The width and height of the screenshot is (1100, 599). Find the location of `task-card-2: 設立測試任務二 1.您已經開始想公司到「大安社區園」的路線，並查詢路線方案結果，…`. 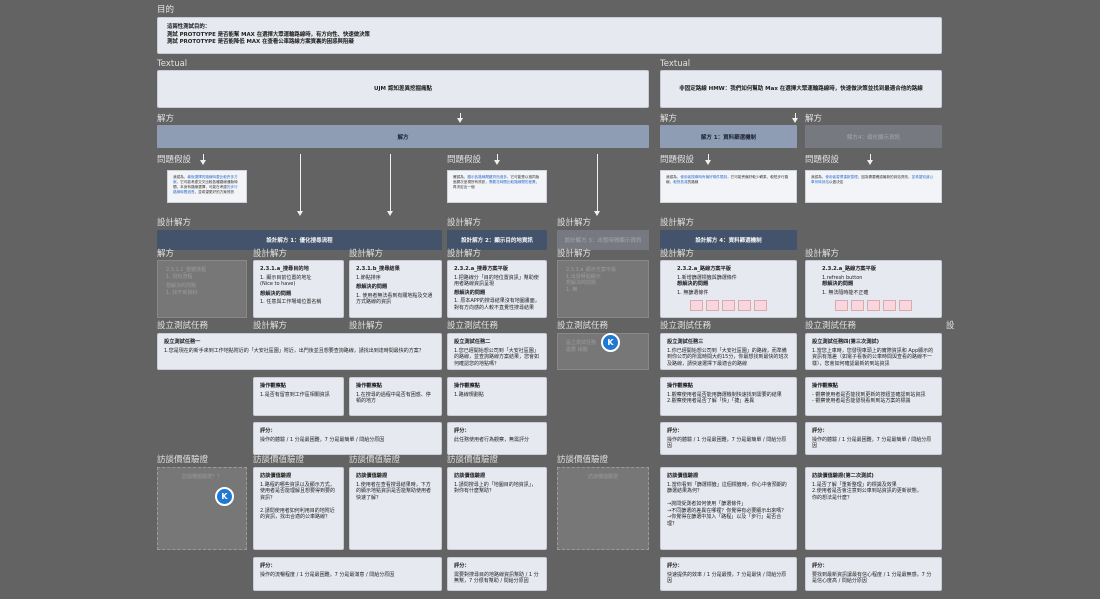

task-card-2: 設立測試任務二 1.您已經開始想公司到「大安社區園」的路線，並查詢路線方案結果，… is located at coordinates (497, 351).